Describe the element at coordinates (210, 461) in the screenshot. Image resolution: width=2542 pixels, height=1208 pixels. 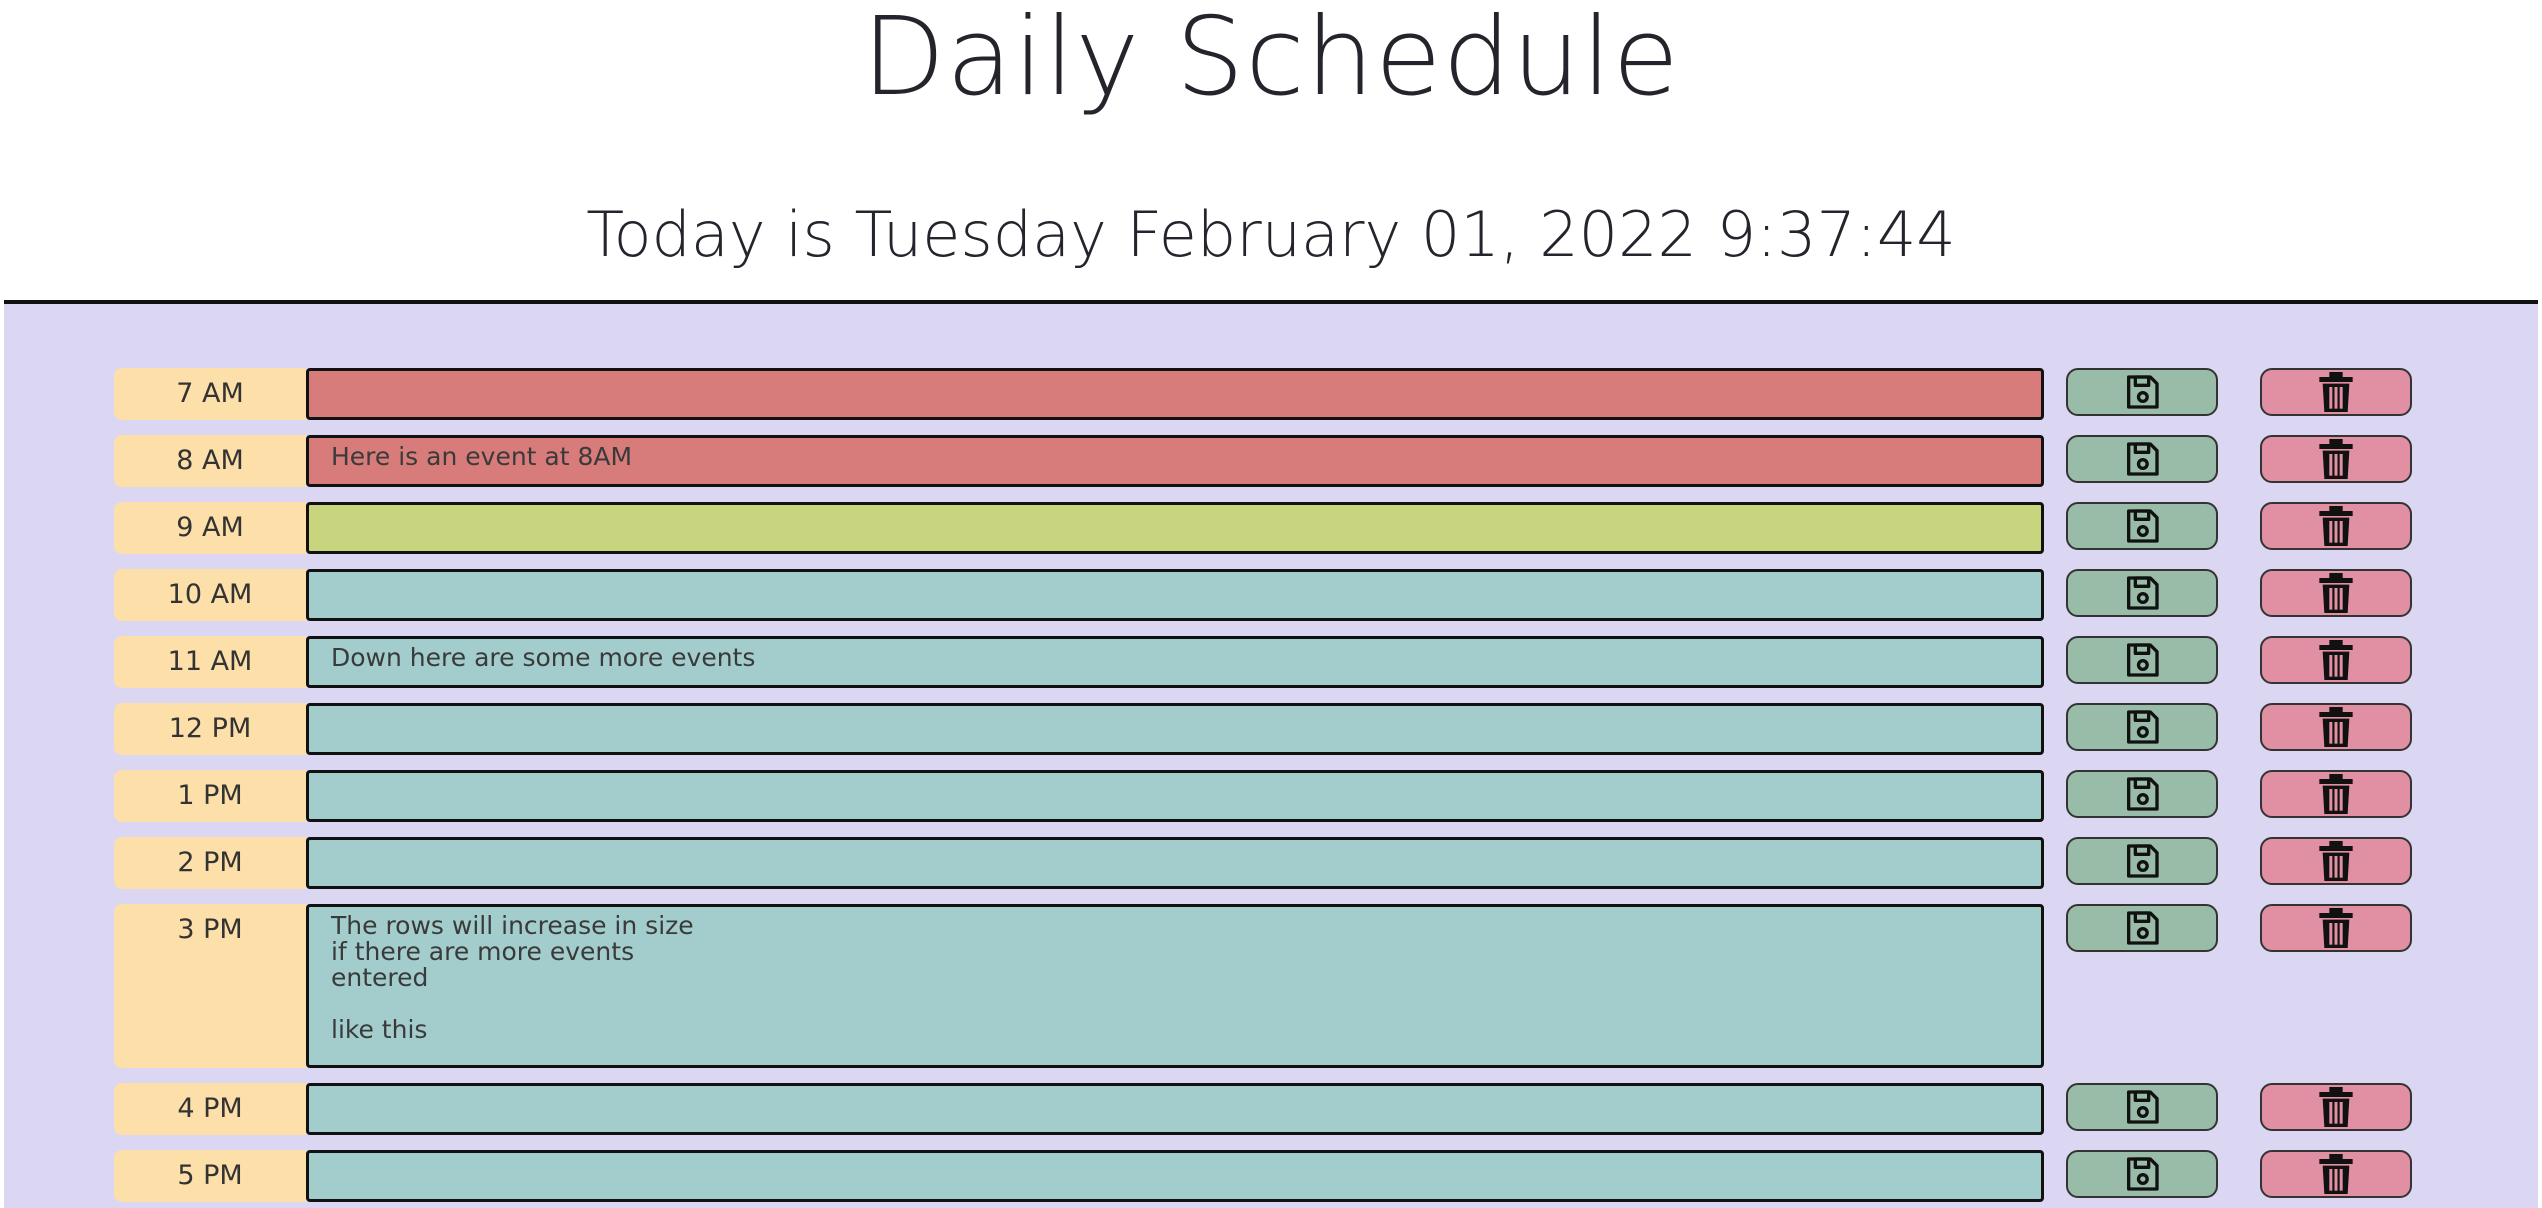
I see `hour-label: 8 AM` at that location.